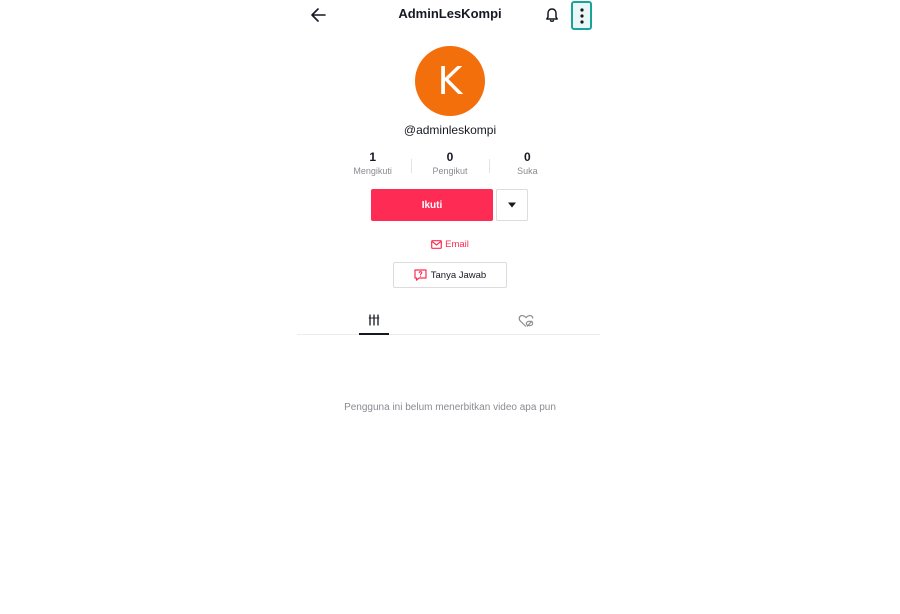 This screenshot has height=614, width=900. I want to click on videos-grid-icon, so click(374, 320).